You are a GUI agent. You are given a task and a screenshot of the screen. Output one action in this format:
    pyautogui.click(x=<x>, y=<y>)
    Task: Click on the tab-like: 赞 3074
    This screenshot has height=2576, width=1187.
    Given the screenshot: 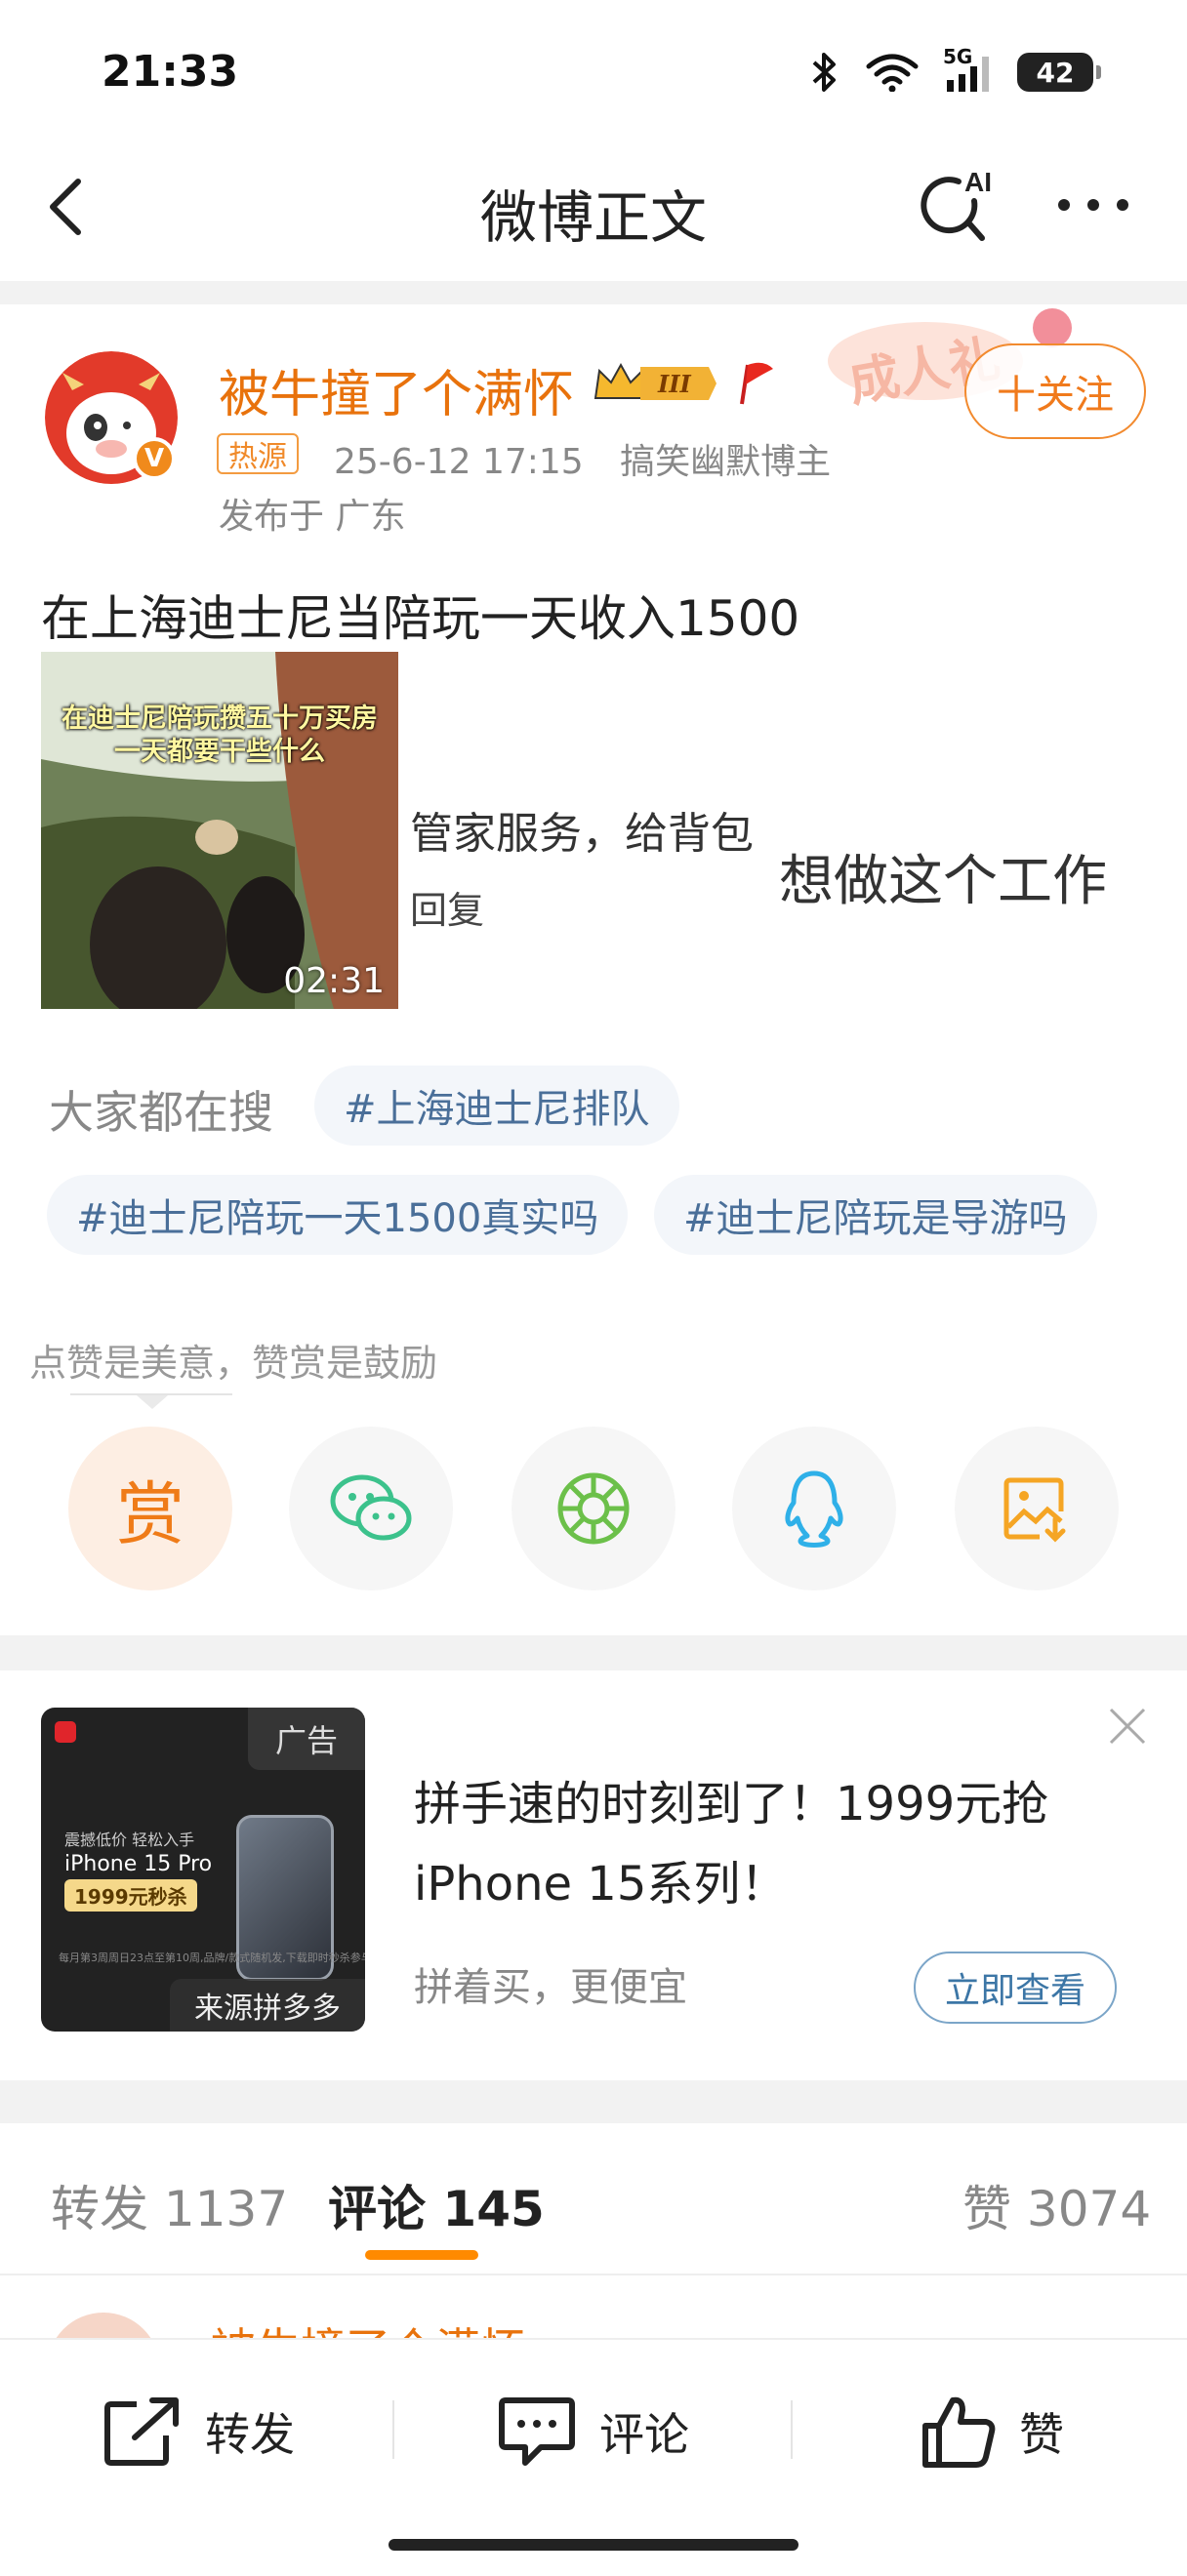 What is the action you would take?
    pyautogui.click(x=1056, y=2205)
    